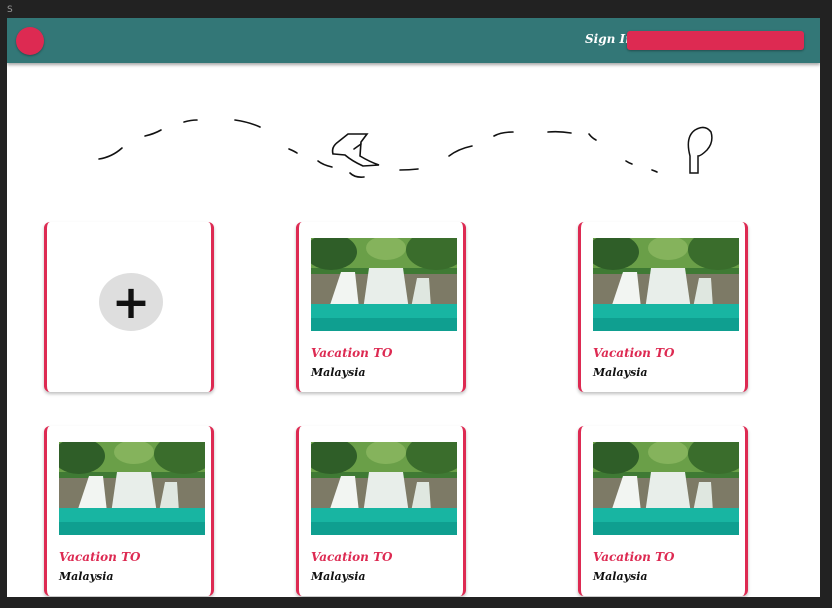 The width and height of the screenshot is (832, 608). What do you see at coordinates (715, 40) in the screenshot?
I see `nav-action-button` at bounding box center [715, 40].